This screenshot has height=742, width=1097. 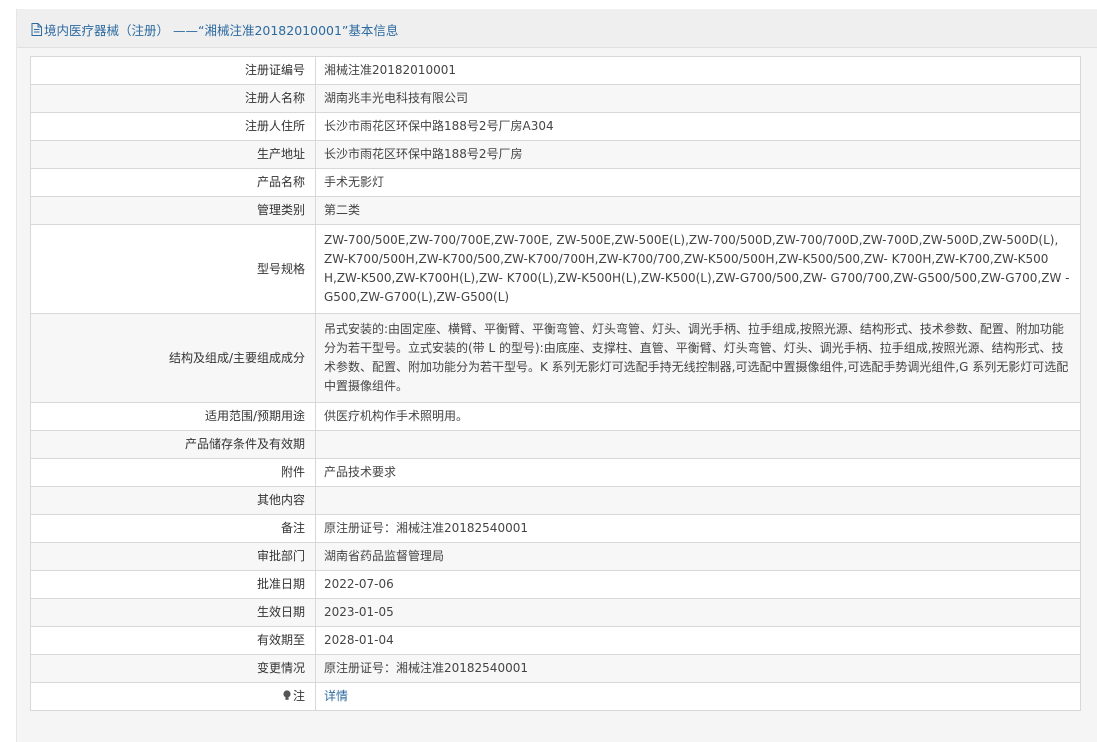 What do you see at coordinates (336, 696) in the screenshot?
I see `details-link: 详情` at bounding box center [336, 696].